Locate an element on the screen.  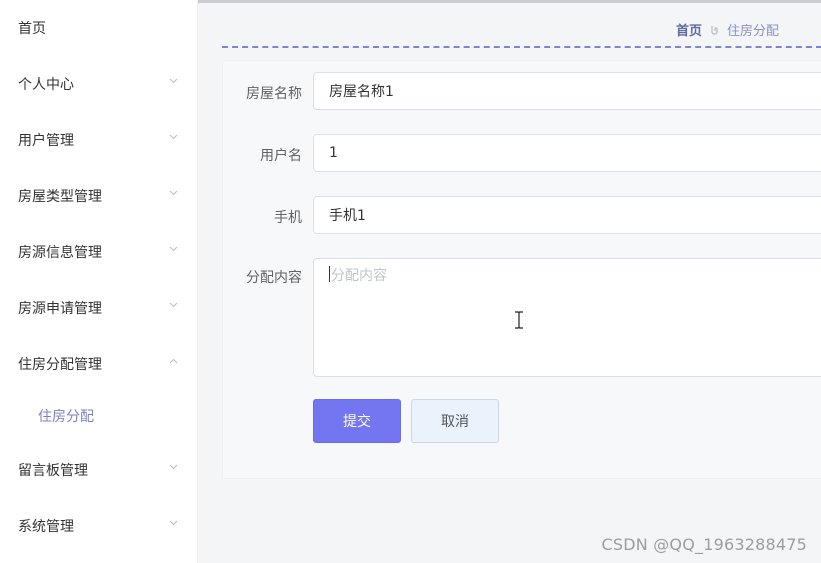
submit-button: 提交 is located at coordinates (357, 421).